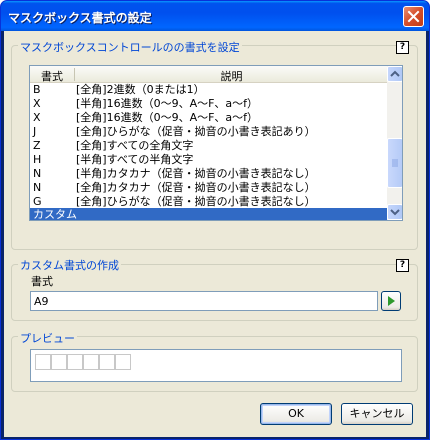 This screenshot has width=430, height=440. I want to click on format-code: B, so click(37, 89).